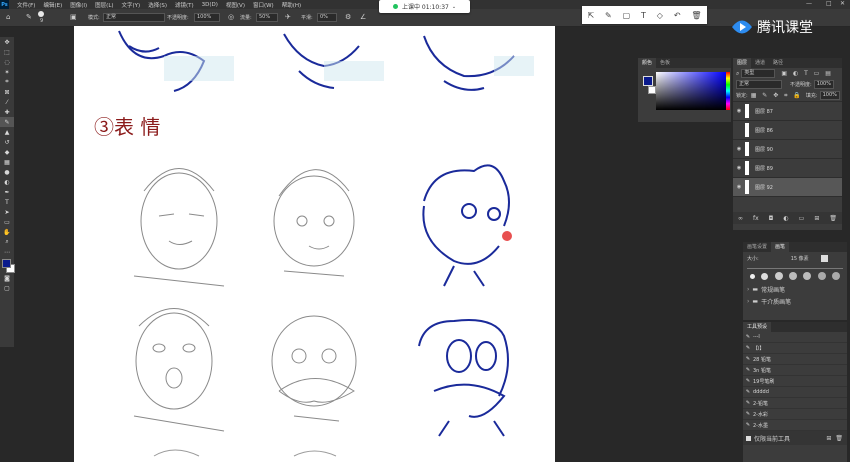 The image size is (850, 462). What do you see at coordinates (757, 327) in the screenshot?
I see `tab-tool-presets: 工具预设` at bounding box center [757, 327].